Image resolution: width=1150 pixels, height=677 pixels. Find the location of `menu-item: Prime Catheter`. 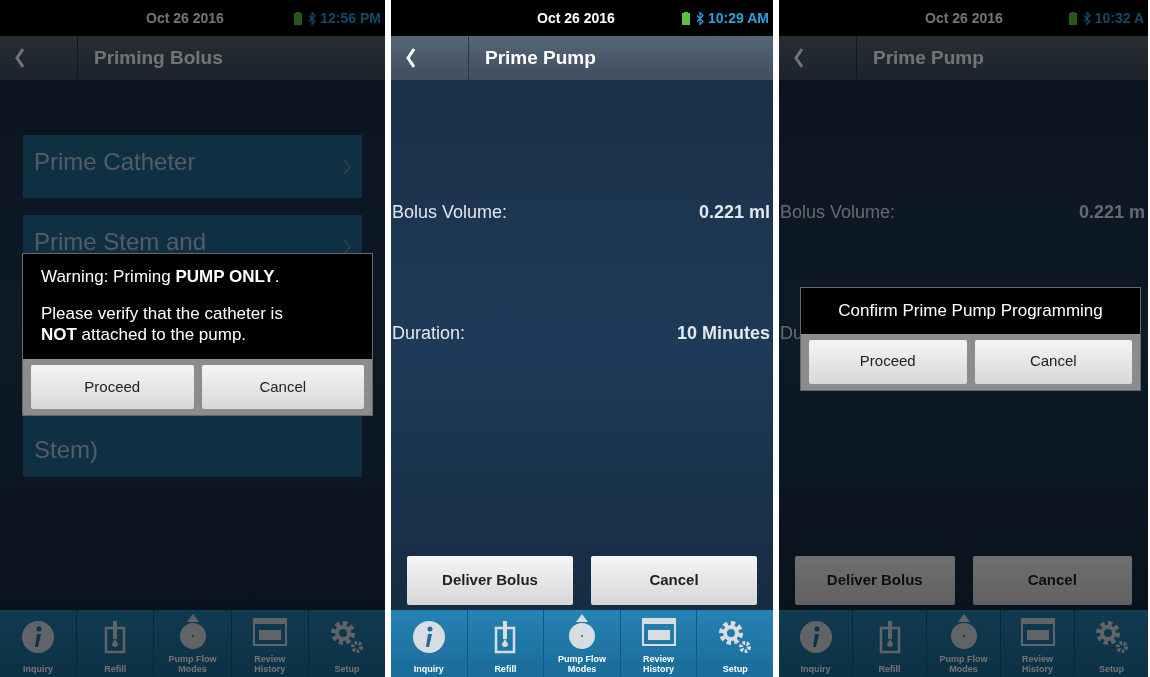

menu-item: Prime Catheter is located at coordinates (192, 166).